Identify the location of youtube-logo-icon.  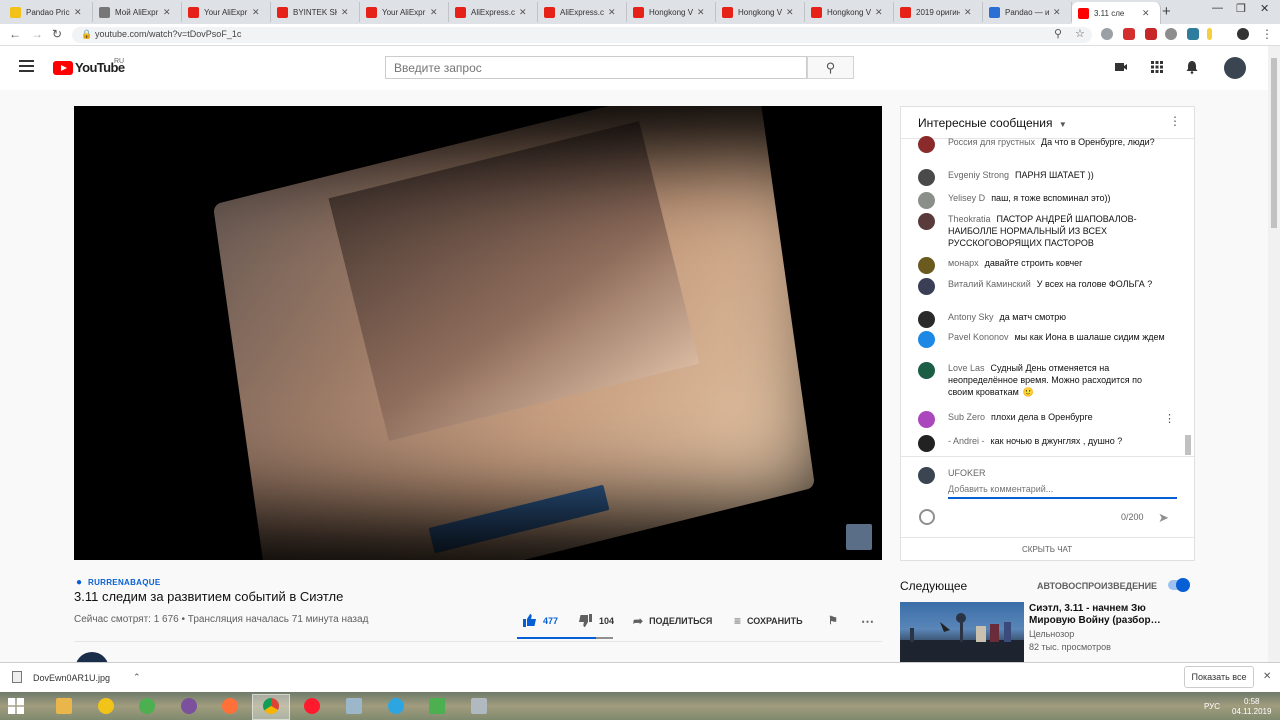
(63, 68).